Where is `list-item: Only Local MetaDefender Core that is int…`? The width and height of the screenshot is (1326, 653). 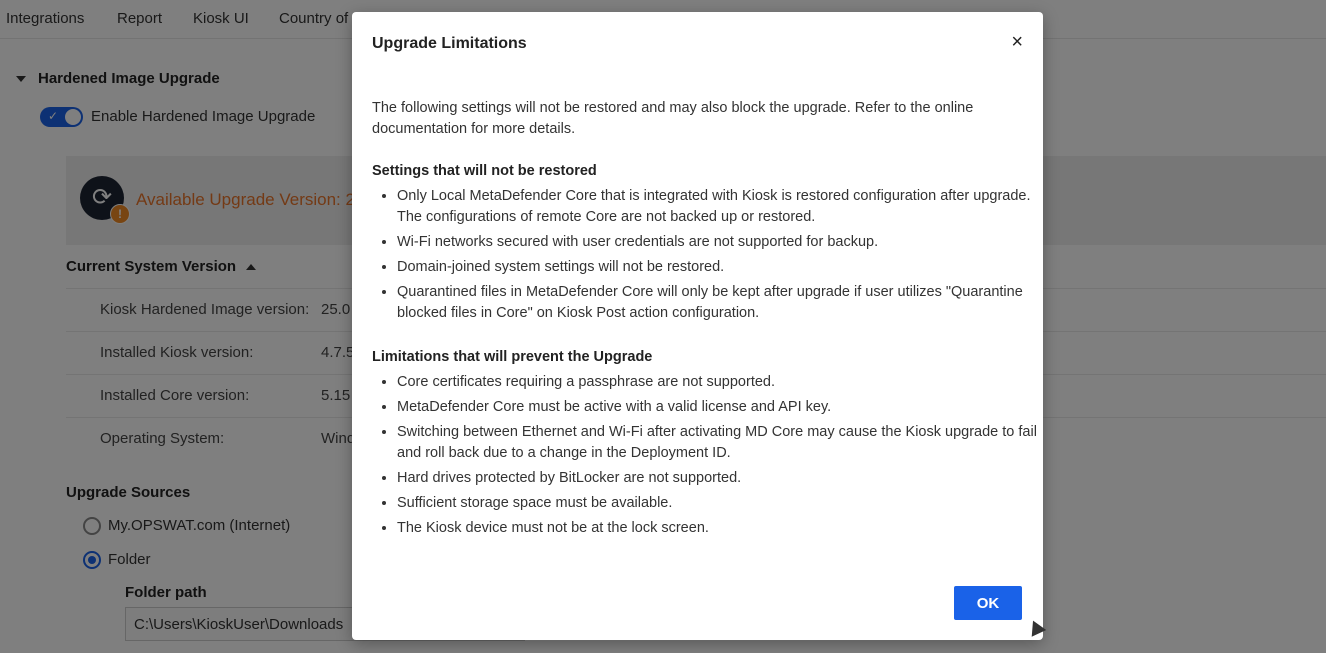
list-item: Only Local MetaDefender Core that is int… is located at coordinates (724, 207).